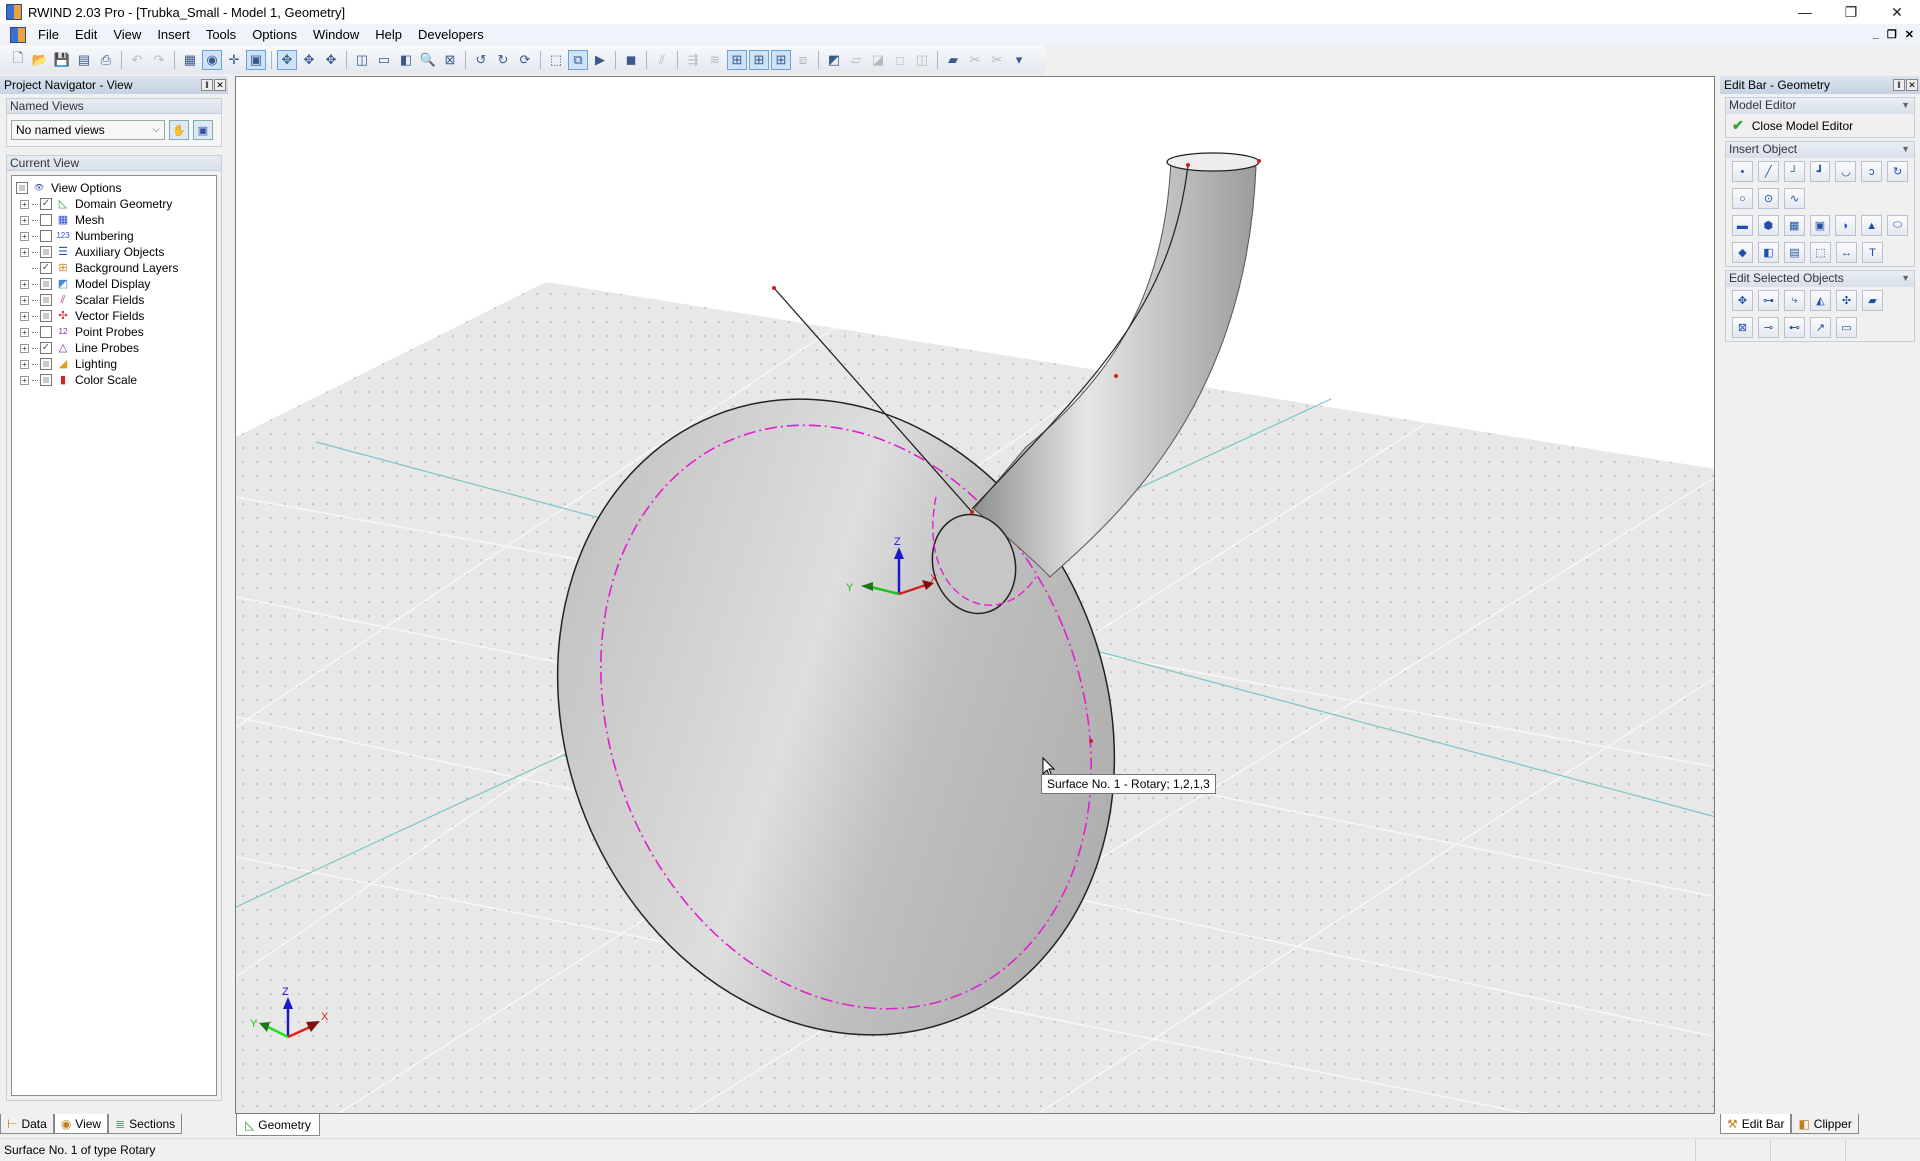 This screenshot has height=1161, width=1920. What do you see at coordinates (428, 60) in the screenshot?
I see `zoom-button: 🔍` at bounding box center [428, 60].